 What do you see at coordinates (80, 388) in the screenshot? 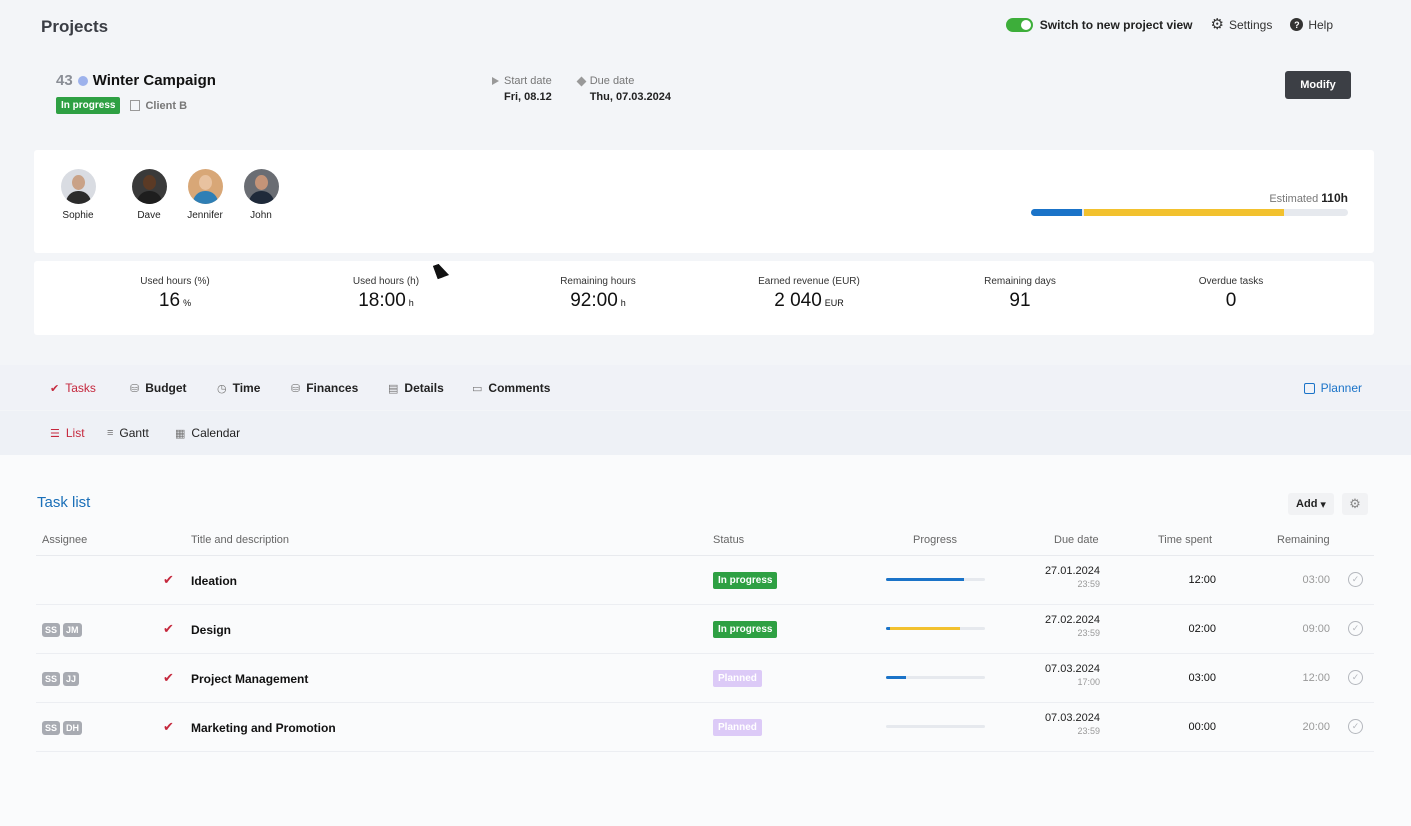
I see `tab-label: Tasks` at bounding box center [80, 388].